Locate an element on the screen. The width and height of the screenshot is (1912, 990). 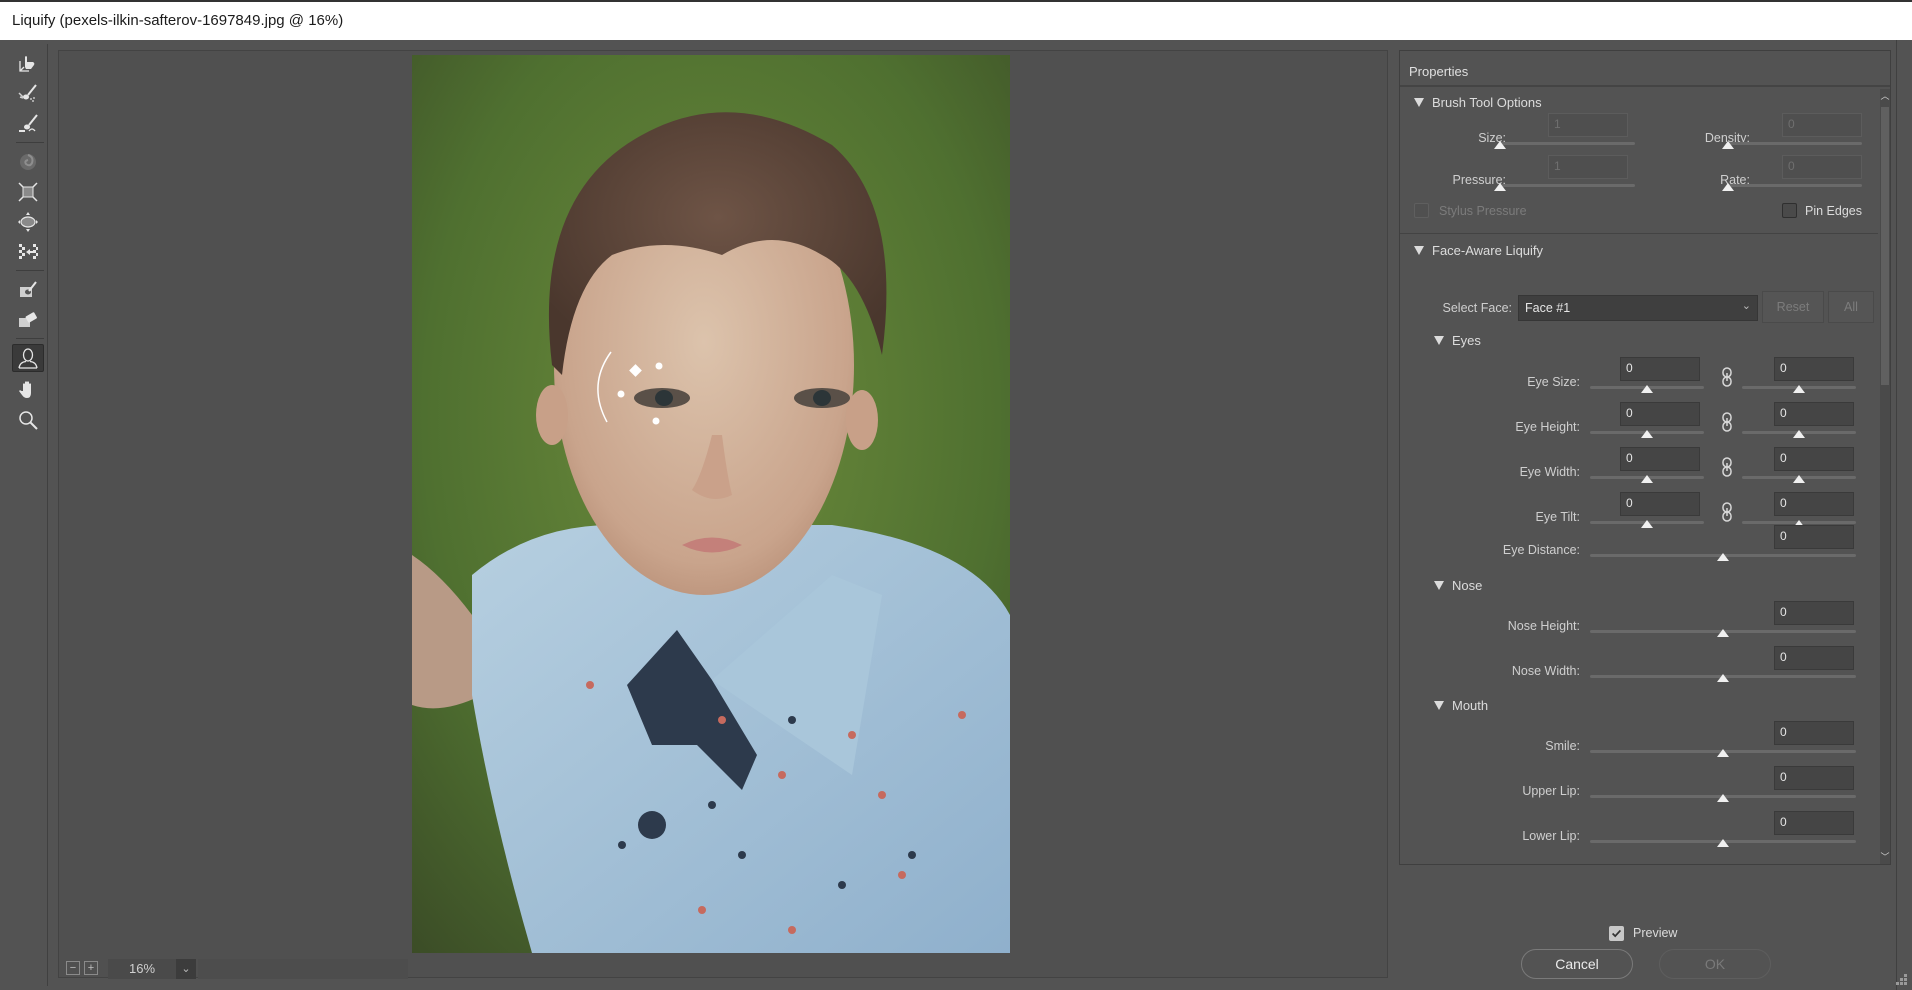
eye-size-left-slider is located at coordinates (1647, 388).